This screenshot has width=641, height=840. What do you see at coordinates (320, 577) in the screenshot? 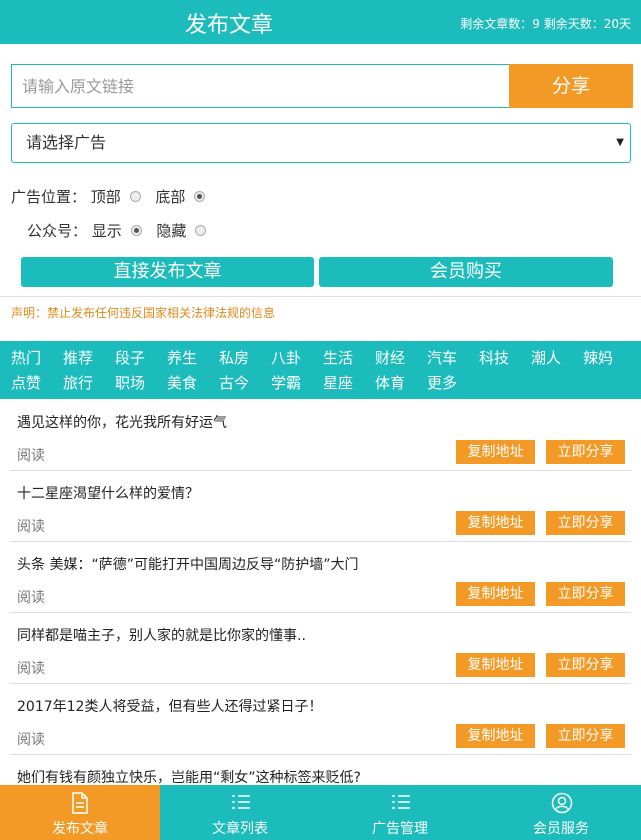
I see `article-item: 头条 美媒：“萨德”可能打开中国周边反导“防护墙”大门 阅读 复制地址 立即分享` at bounding box center [320, 577].